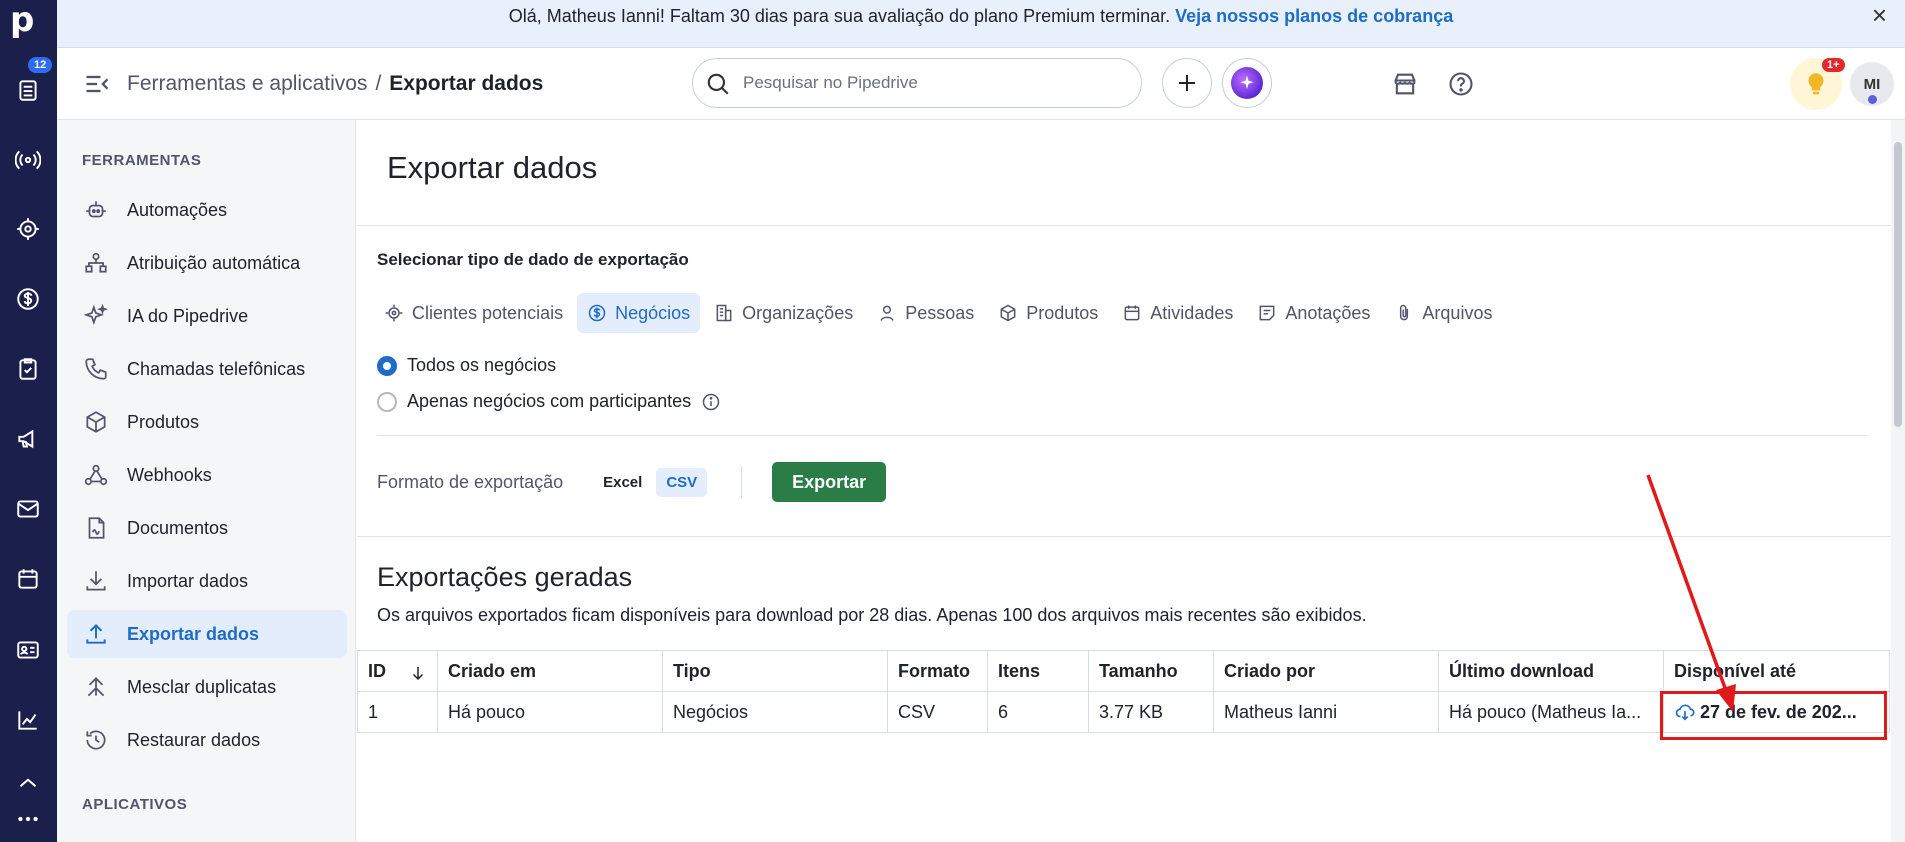  What do you see at coordinates (1898, 284) in the screenshot?
I see `scrollbar-thumb` at bounding box center [1898, 284].